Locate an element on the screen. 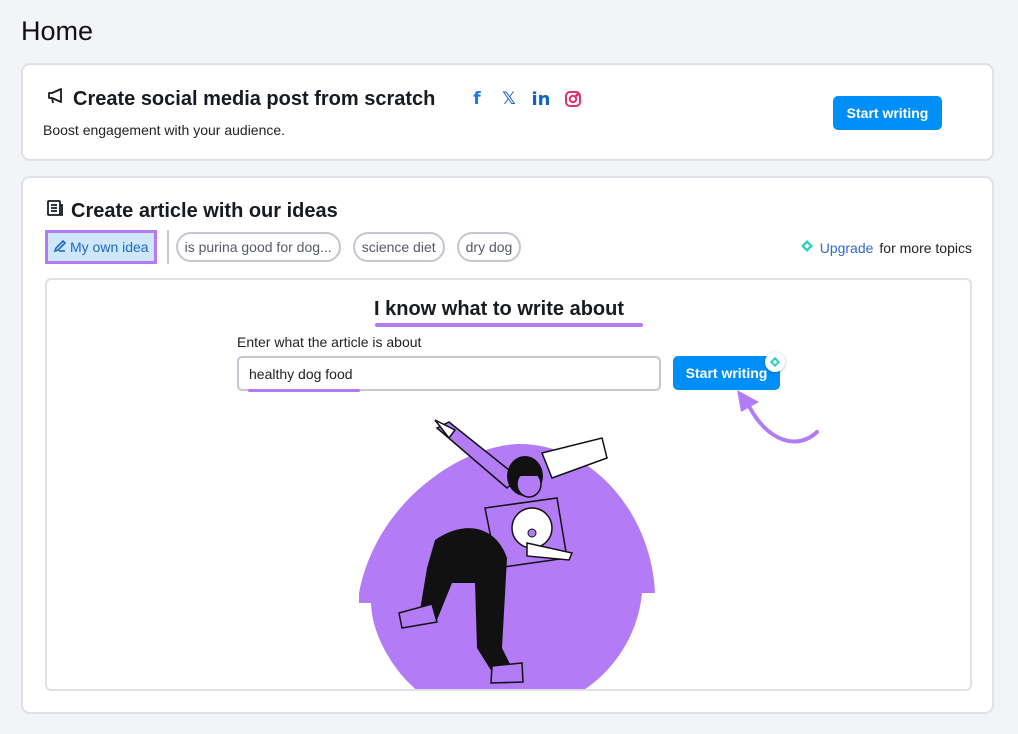  instagram-icon is located at coordinates (573, 99).